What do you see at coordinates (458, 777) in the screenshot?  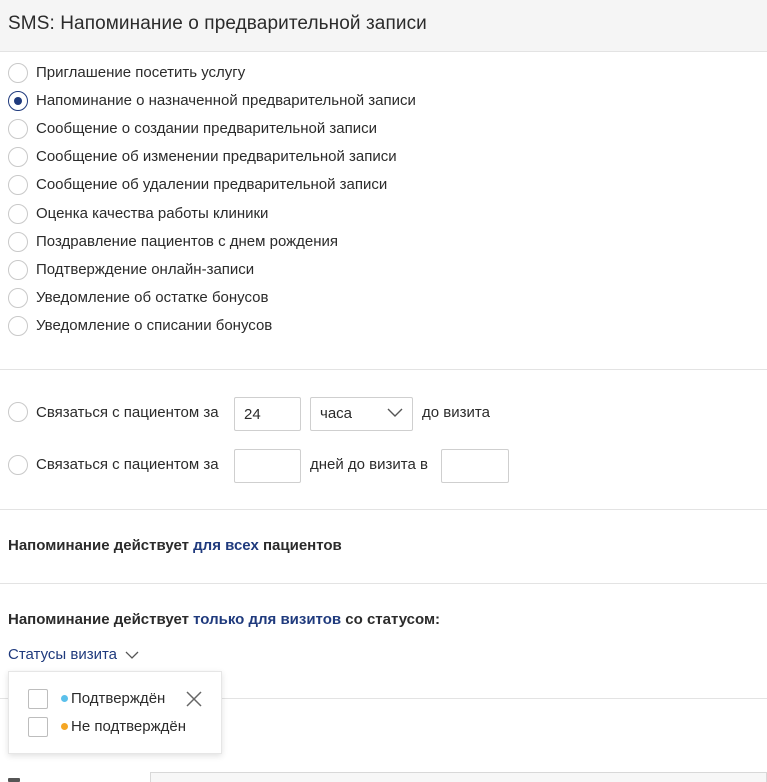 I see `message-text-area` at bounding box center [458, 777].